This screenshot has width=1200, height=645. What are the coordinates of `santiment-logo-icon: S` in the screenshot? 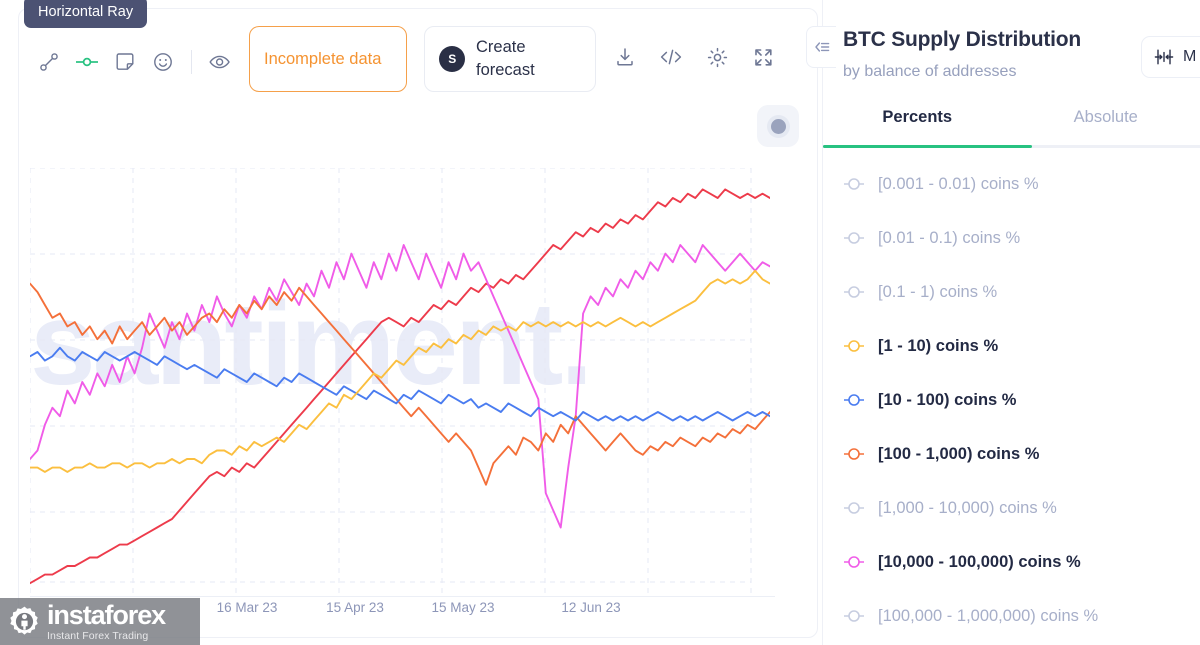 It's located at (452, 59).